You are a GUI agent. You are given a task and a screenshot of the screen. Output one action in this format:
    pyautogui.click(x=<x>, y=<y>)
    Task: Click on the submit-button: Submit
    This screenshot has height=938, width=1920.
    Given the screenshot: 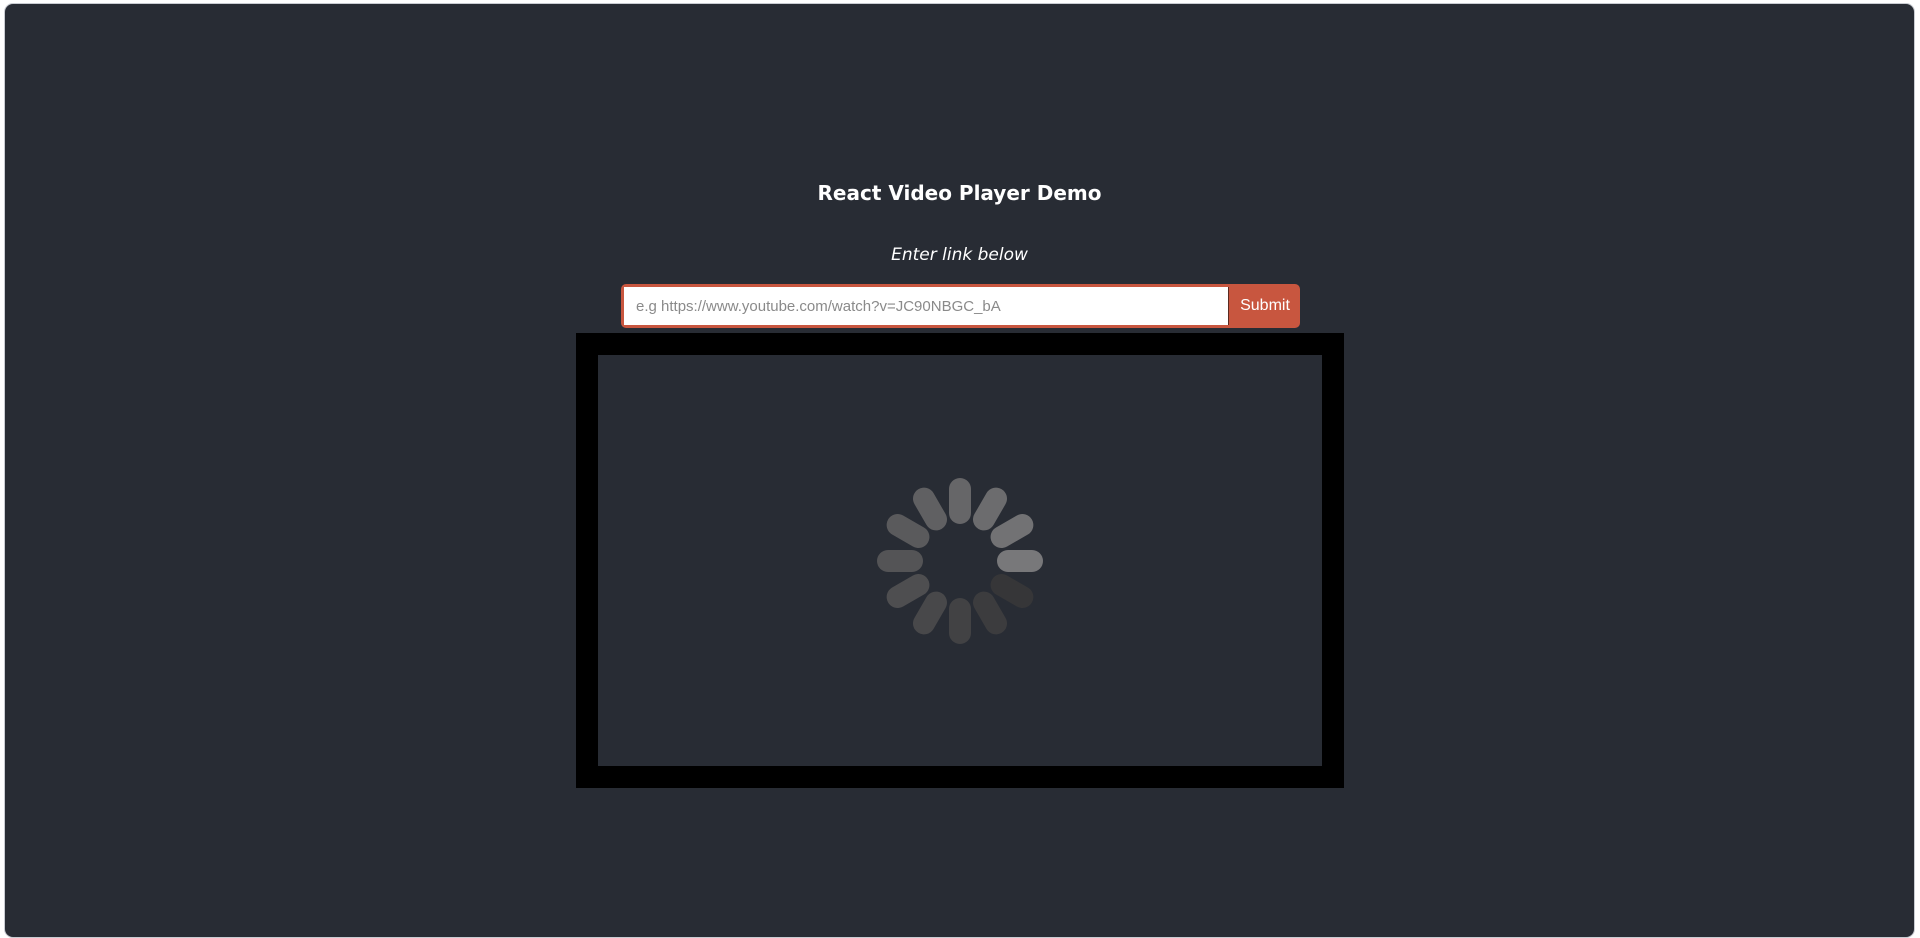 What is the action you would take?
    pyautogui.click(x=1265, y=306)
    